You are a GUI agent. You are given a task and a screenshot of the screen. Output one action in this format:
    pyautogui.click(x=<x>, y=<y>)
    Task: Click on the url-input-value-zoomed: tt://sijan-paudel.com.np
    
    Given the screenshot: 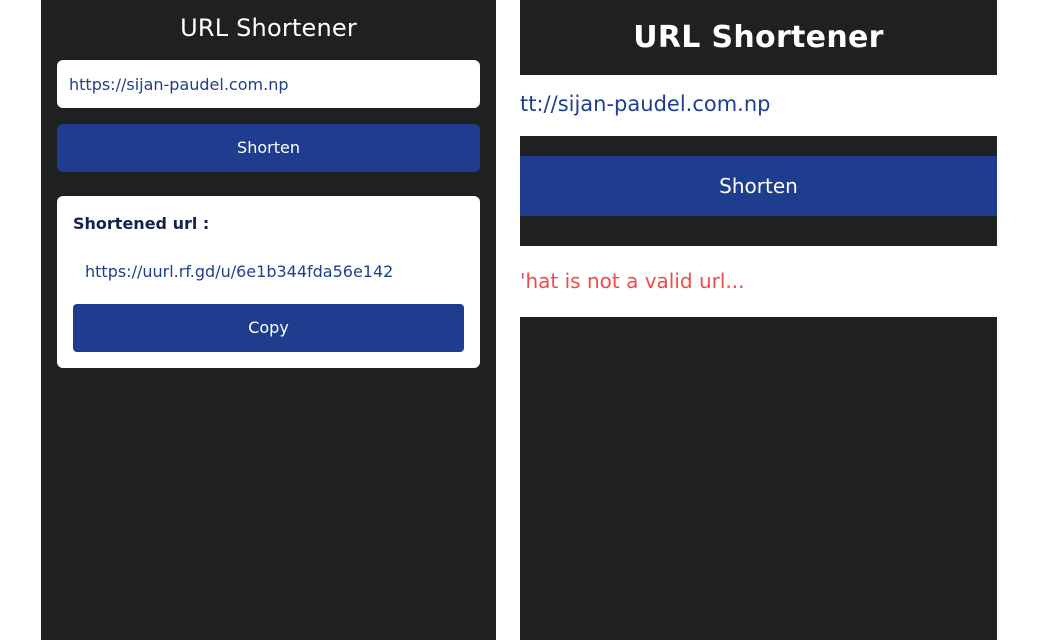 What is the action you would take?
    pyautogui.click(x=645, y=104)
    